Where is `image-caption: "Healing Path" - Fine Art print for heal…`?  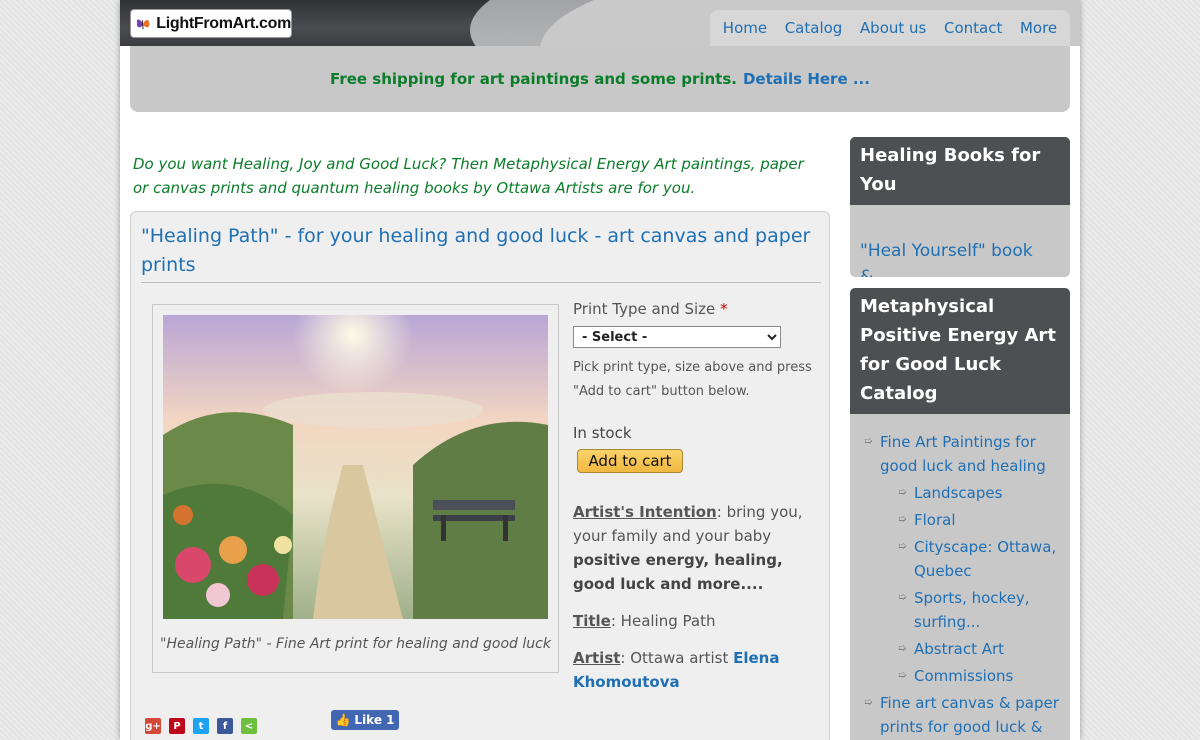 image-caption: "Healing Path" - Fine Art print for heal… is located at coordinates (355, 644).